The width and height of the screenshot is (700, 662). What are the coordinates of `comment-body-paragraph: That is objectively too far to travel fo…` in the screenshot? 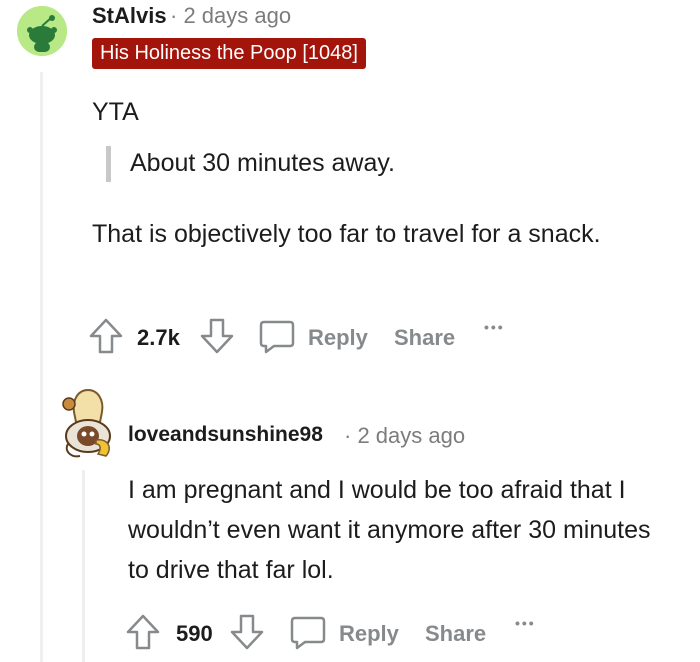 It's located at (346, 234).